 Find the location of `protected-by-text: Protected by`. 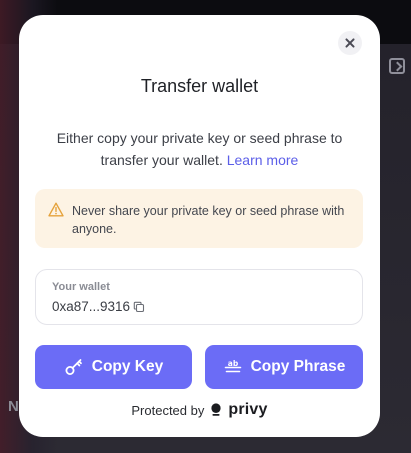

protected-by-text: Protected by is located at coordinates (168, 410).